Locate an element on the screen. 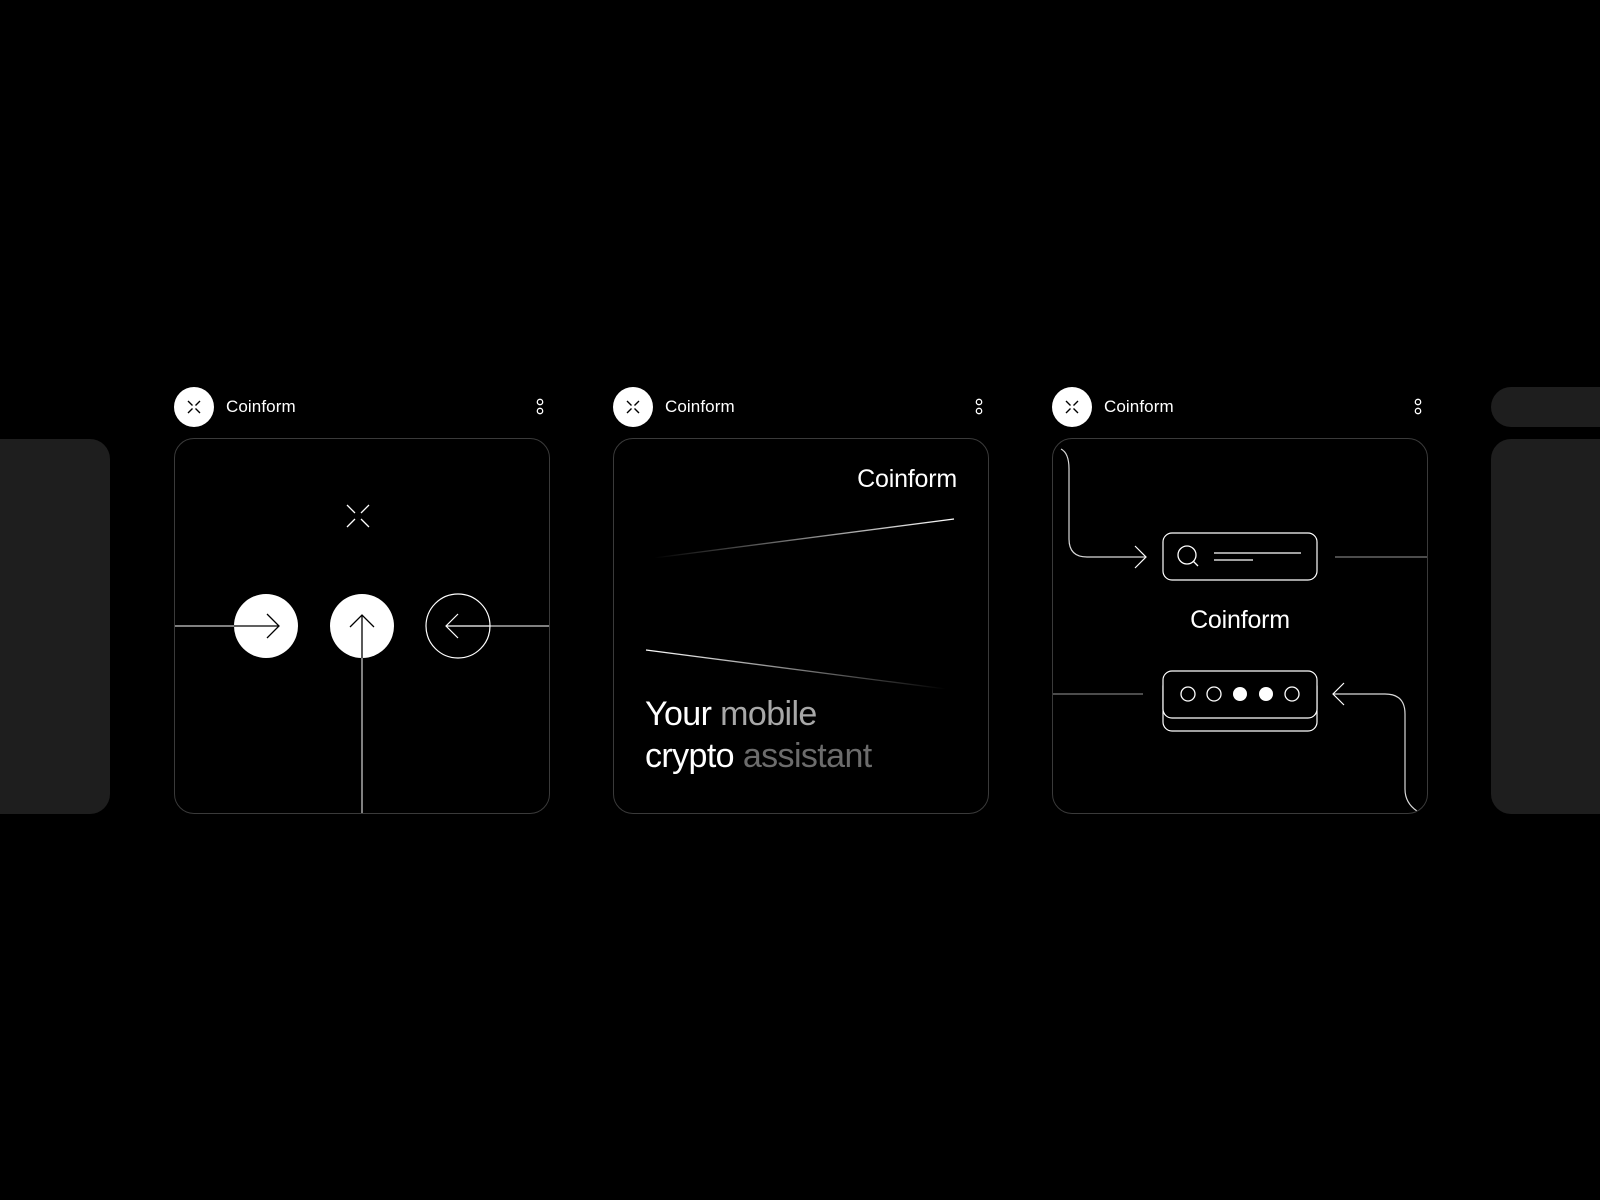  post-image-card: Coinform is located at coordinates (1240, 626).